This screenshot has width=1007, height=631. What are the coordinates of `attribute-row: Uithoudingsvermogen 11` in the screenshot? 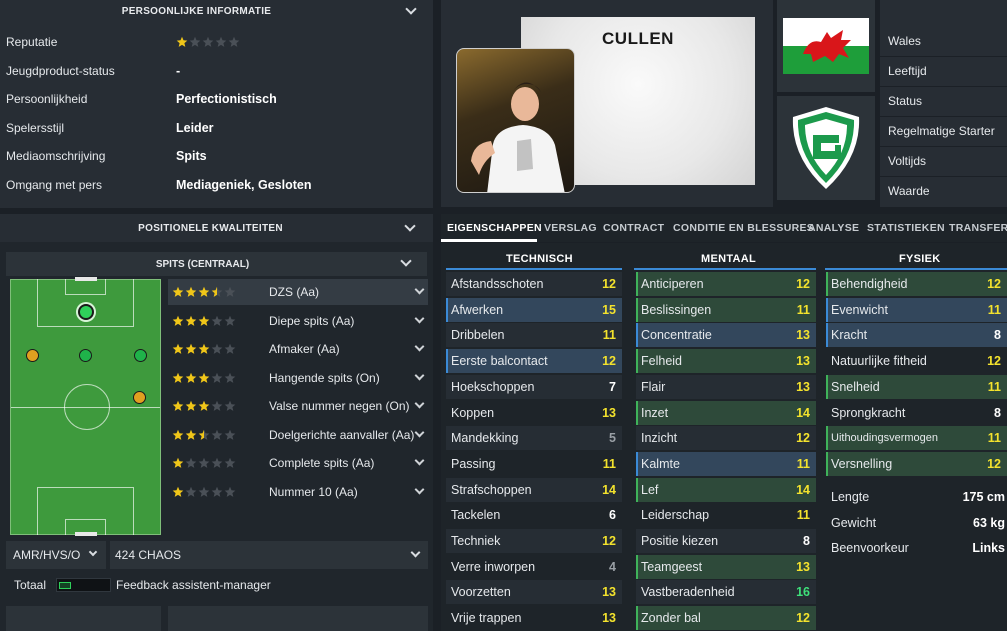 It's located at (916, 438).